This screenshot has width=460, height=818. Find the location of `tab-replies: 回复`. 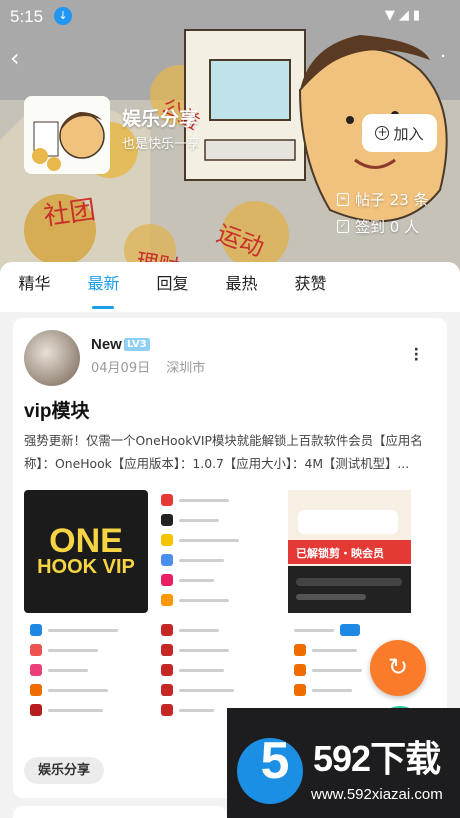

tab-replies: 回复 is located at coordinates (172, 287).